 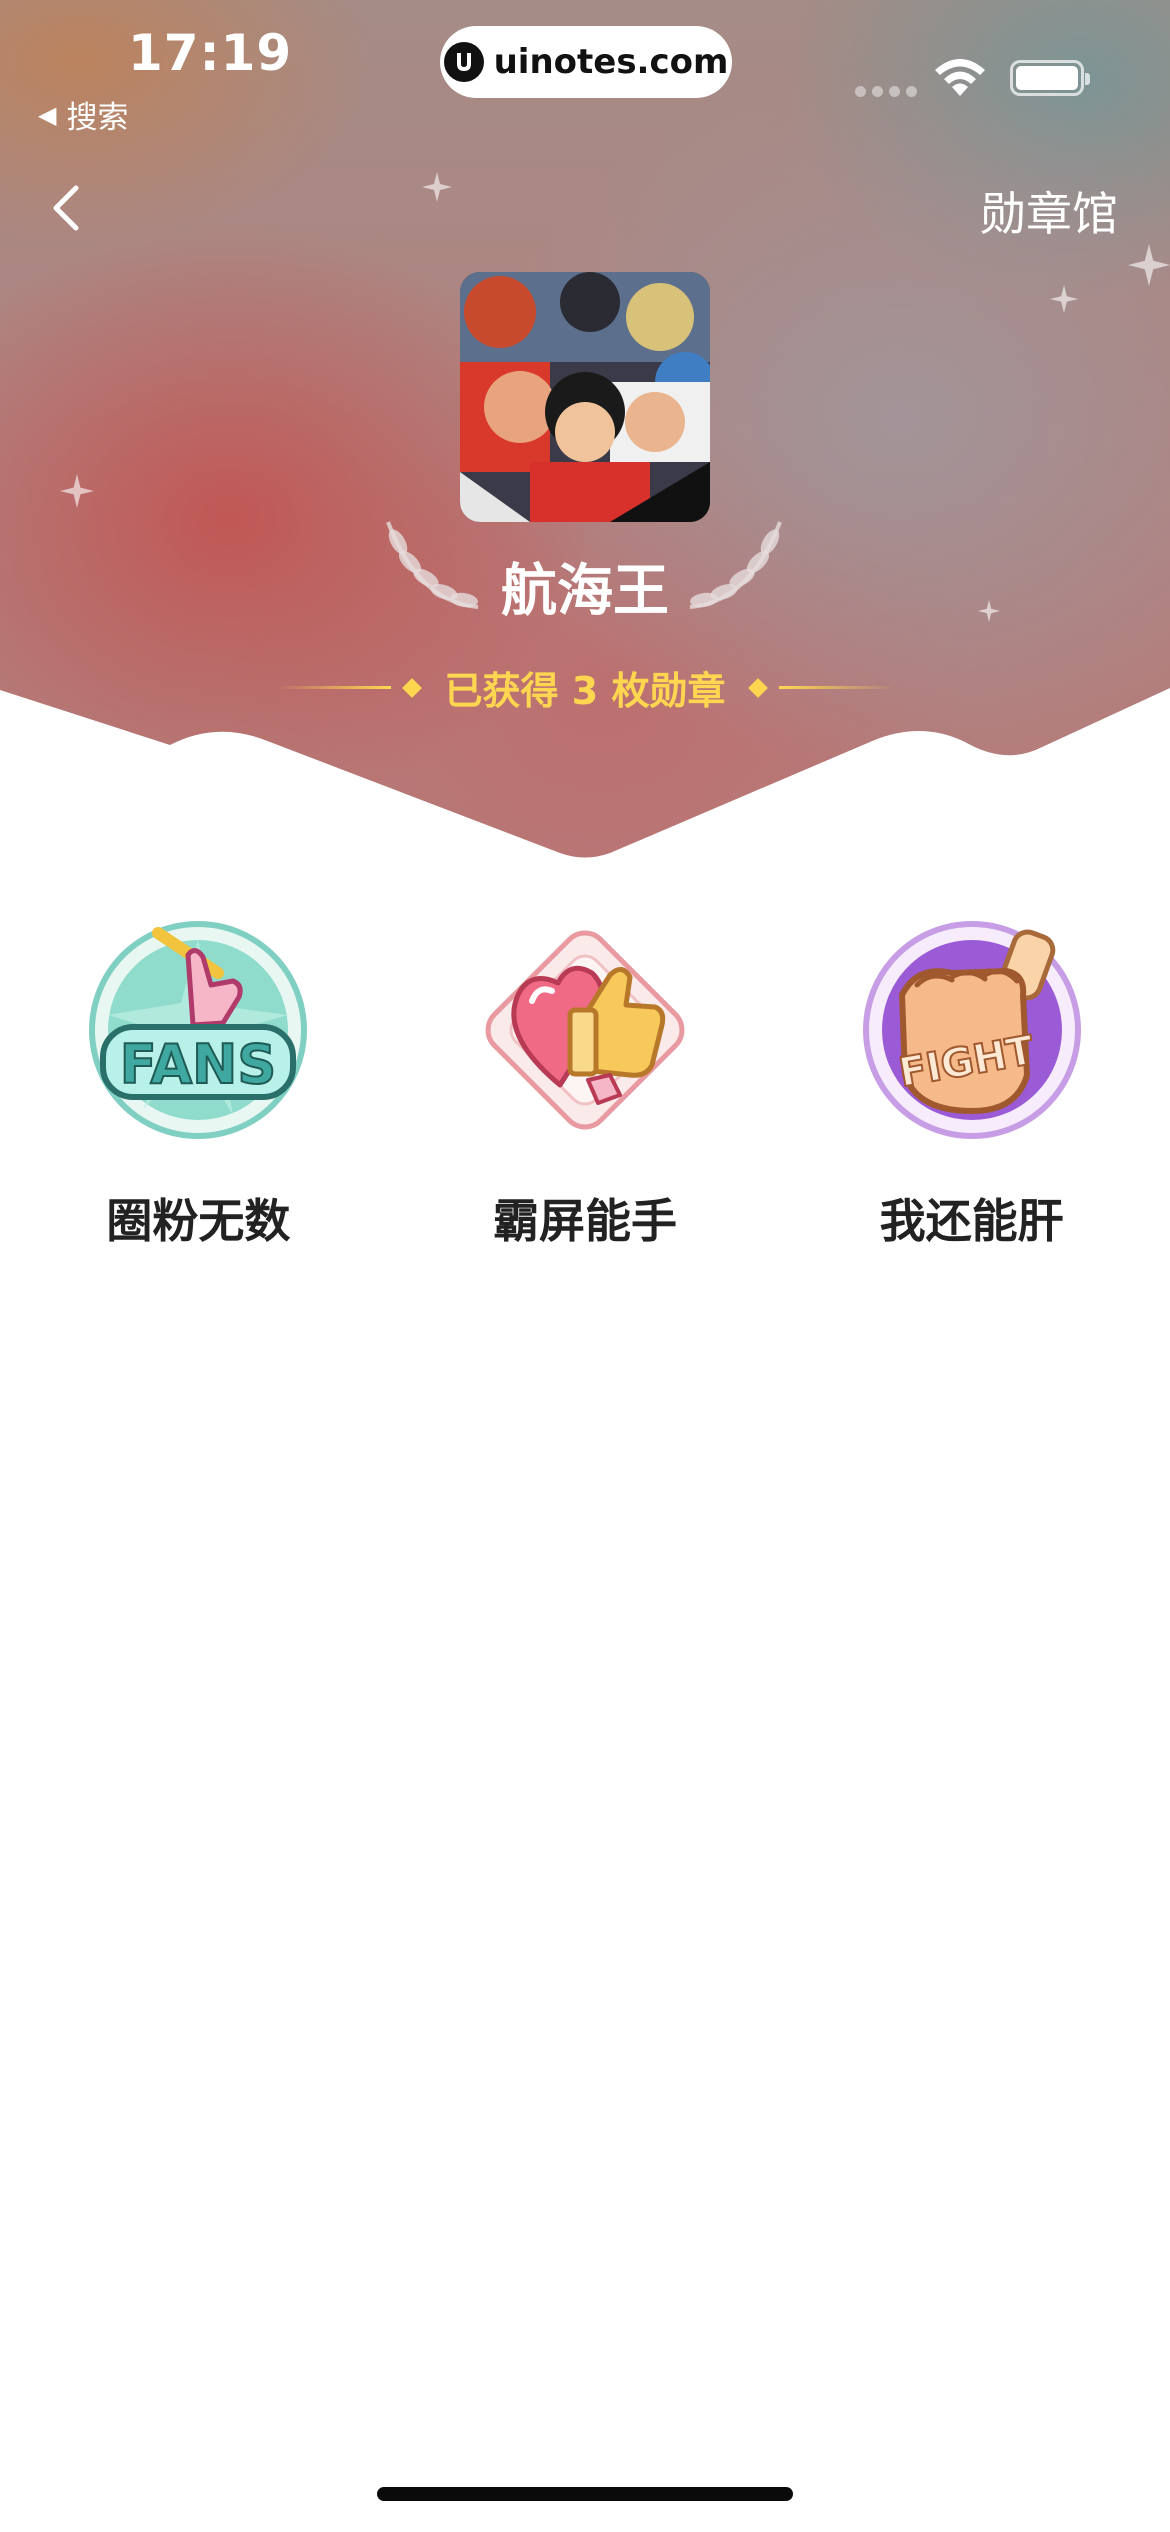 What do you see at coordinates (97, 118) in the screenshot?
I see `back-app-label: 搜索` at bounding box center [97, 118].